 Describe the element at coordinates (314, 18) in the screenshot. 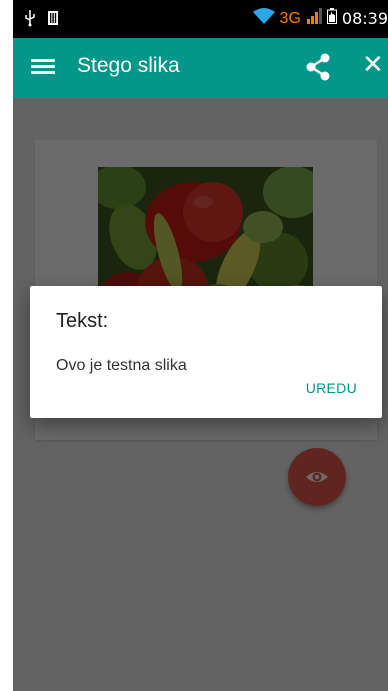

I see `signal-icon` at that location.